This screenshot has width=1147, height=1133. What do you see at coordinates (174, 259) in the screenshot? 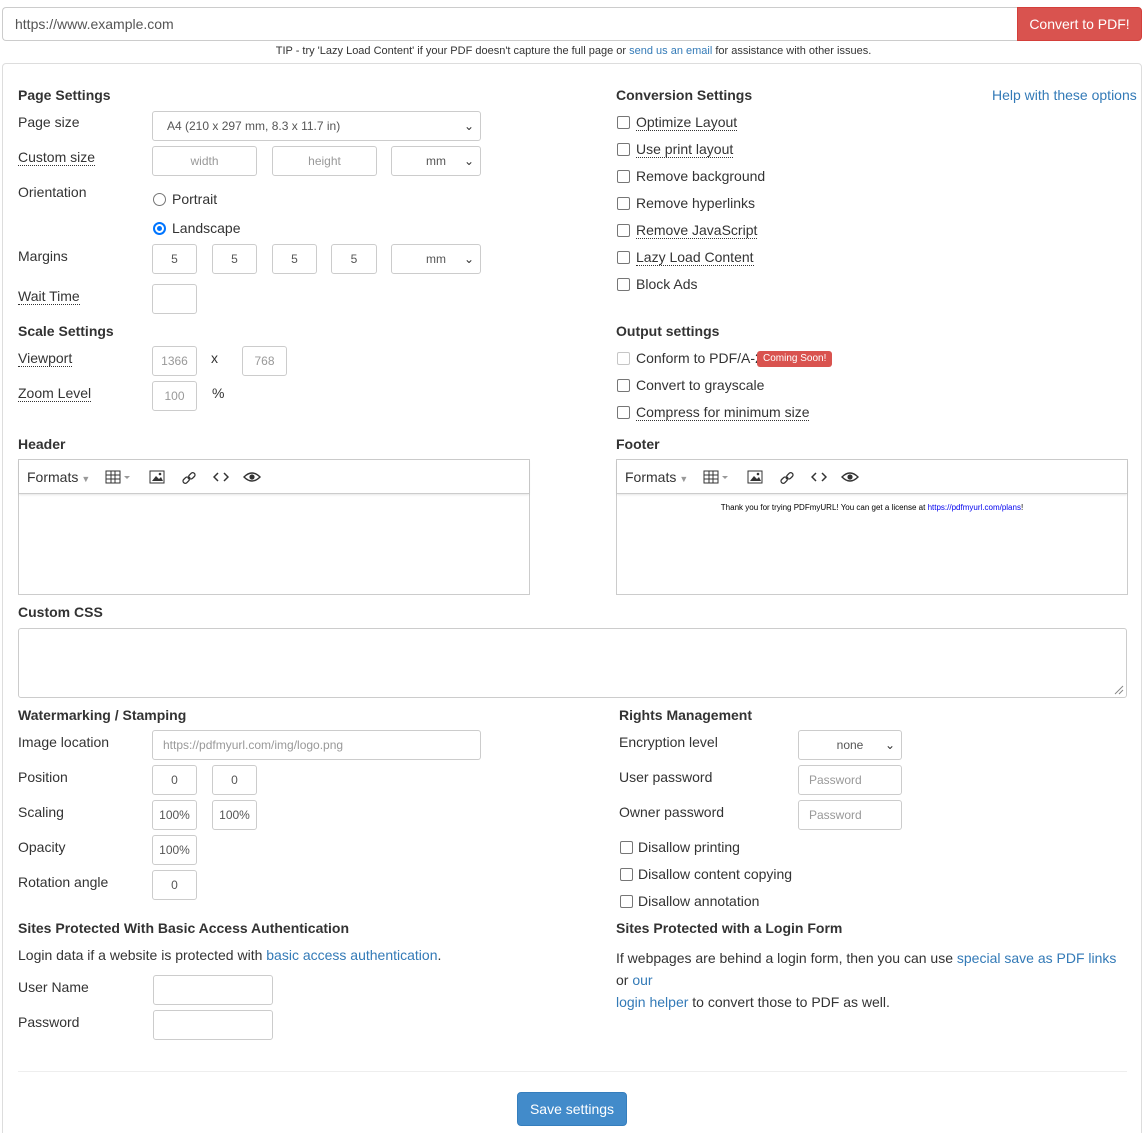
I see `margin-top-input: 5` at bounding box center [174, 259].